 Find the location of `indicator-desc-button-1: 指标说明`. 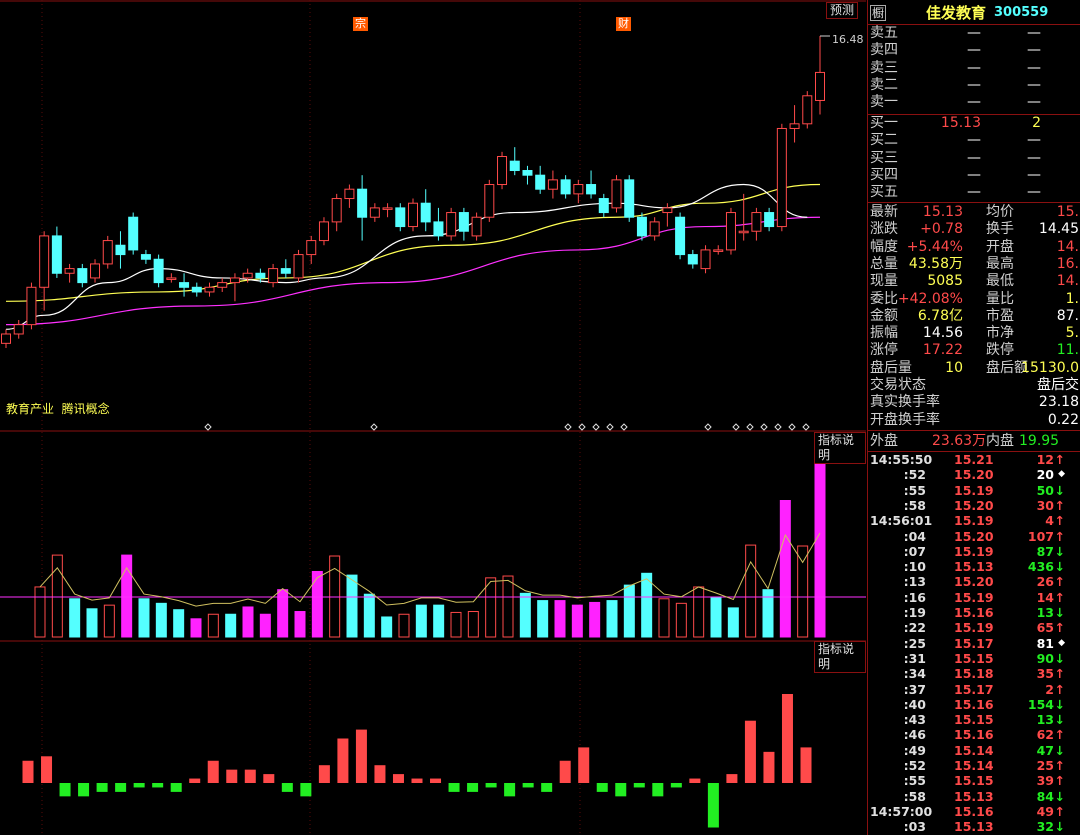

indicator-desc-button-1: 指标说明 is located at coordinates (840, 448).